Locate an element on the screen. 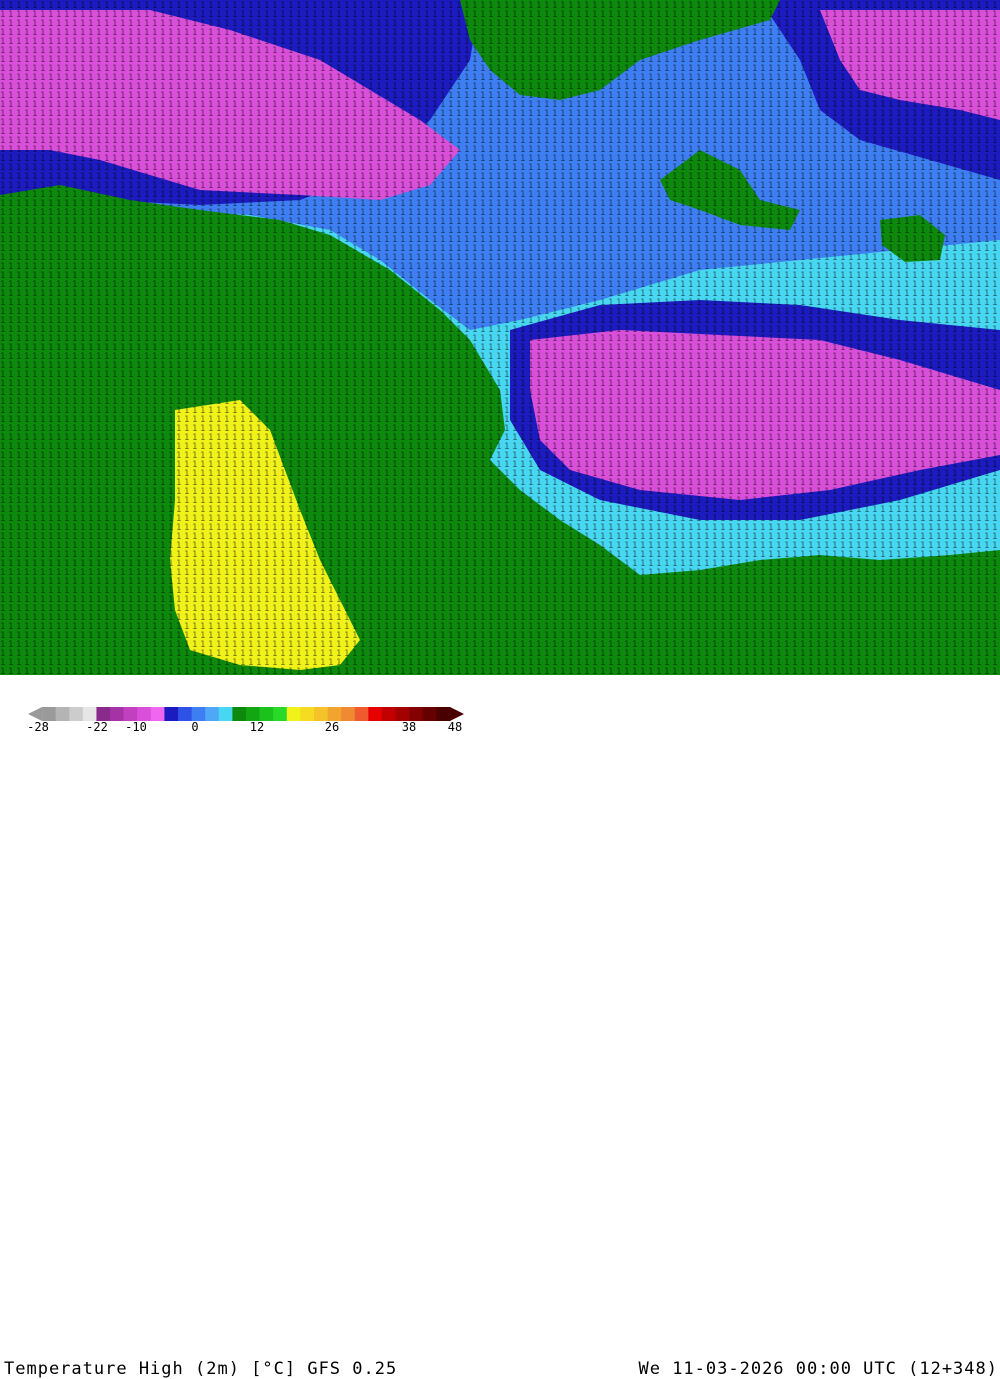  legend-tick: 48 is located at coordinates (455, 727).